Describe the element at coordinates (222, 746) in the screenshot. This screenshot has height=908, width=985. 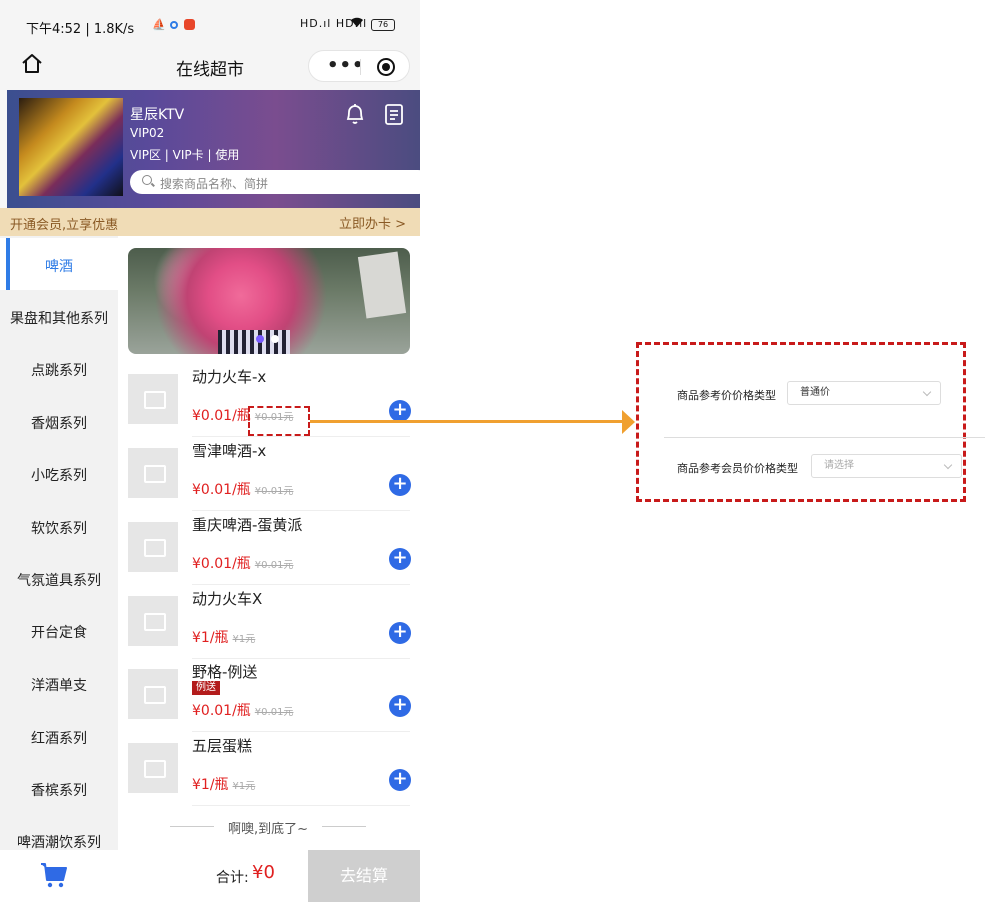
I see `product-name: 五层蛋糕` at that location.